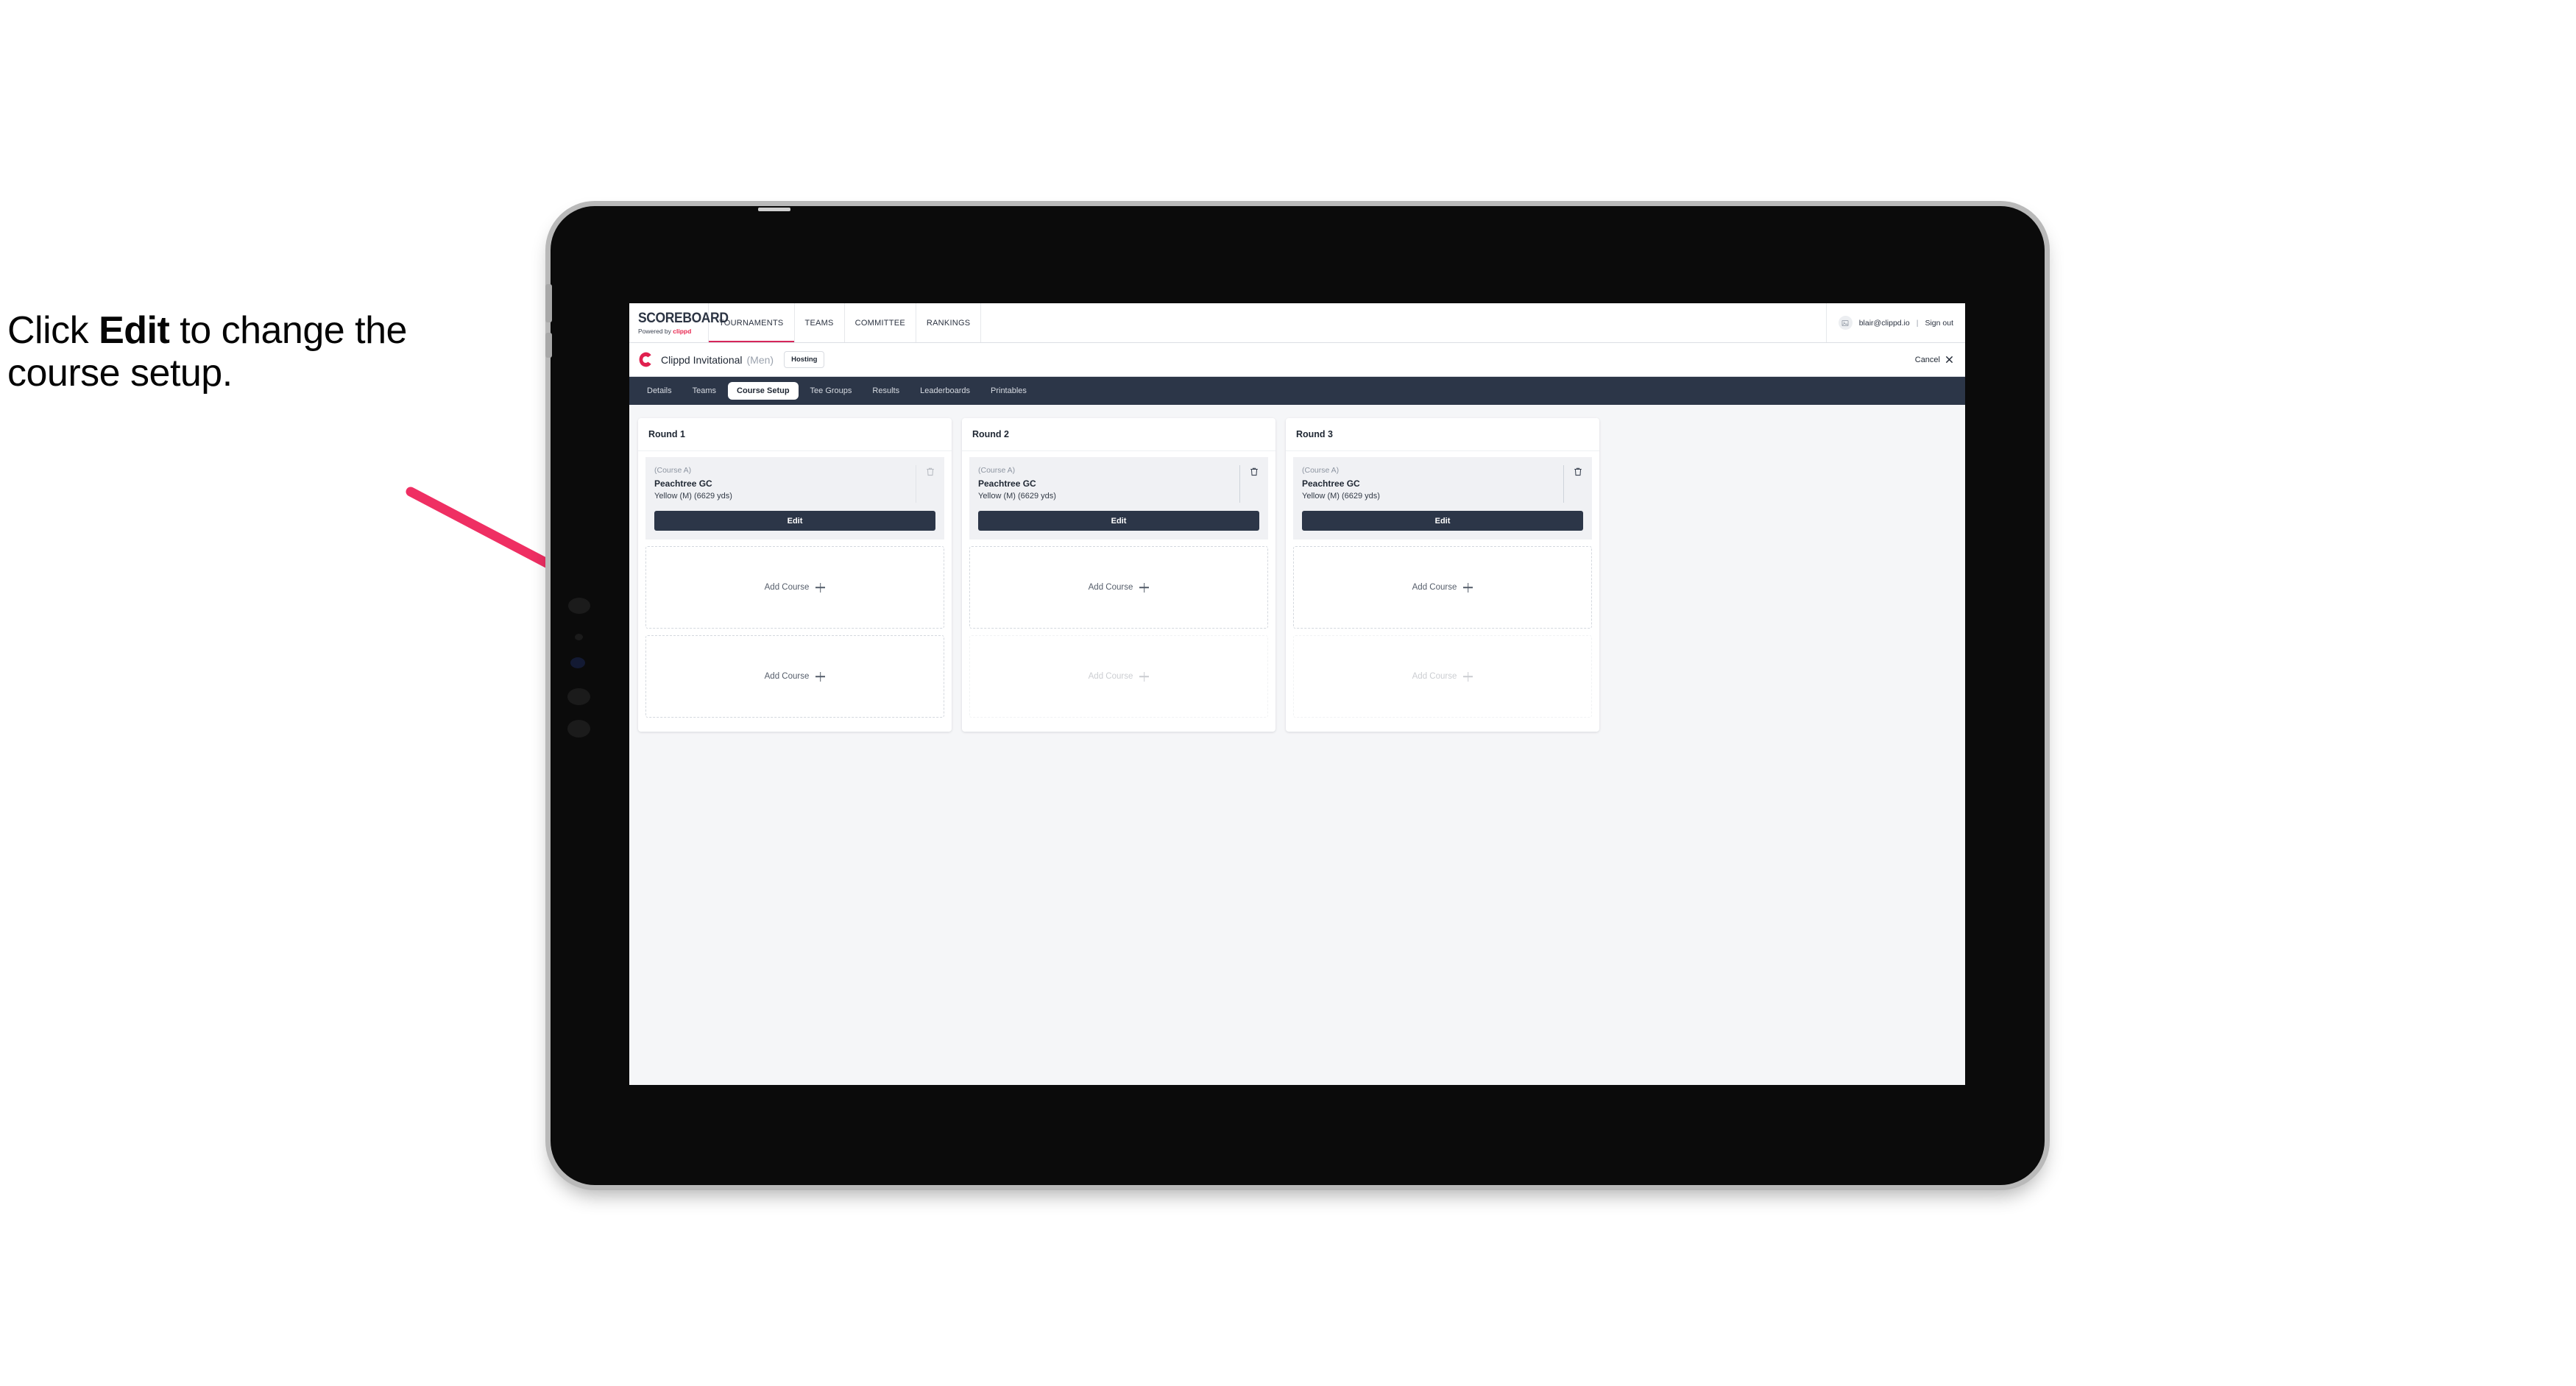 Image resolution: width=2576 pixels, height=1386 pixels. Describe the element at coordinates (548, 303) in the screenshot. I see `power-button` at that location.